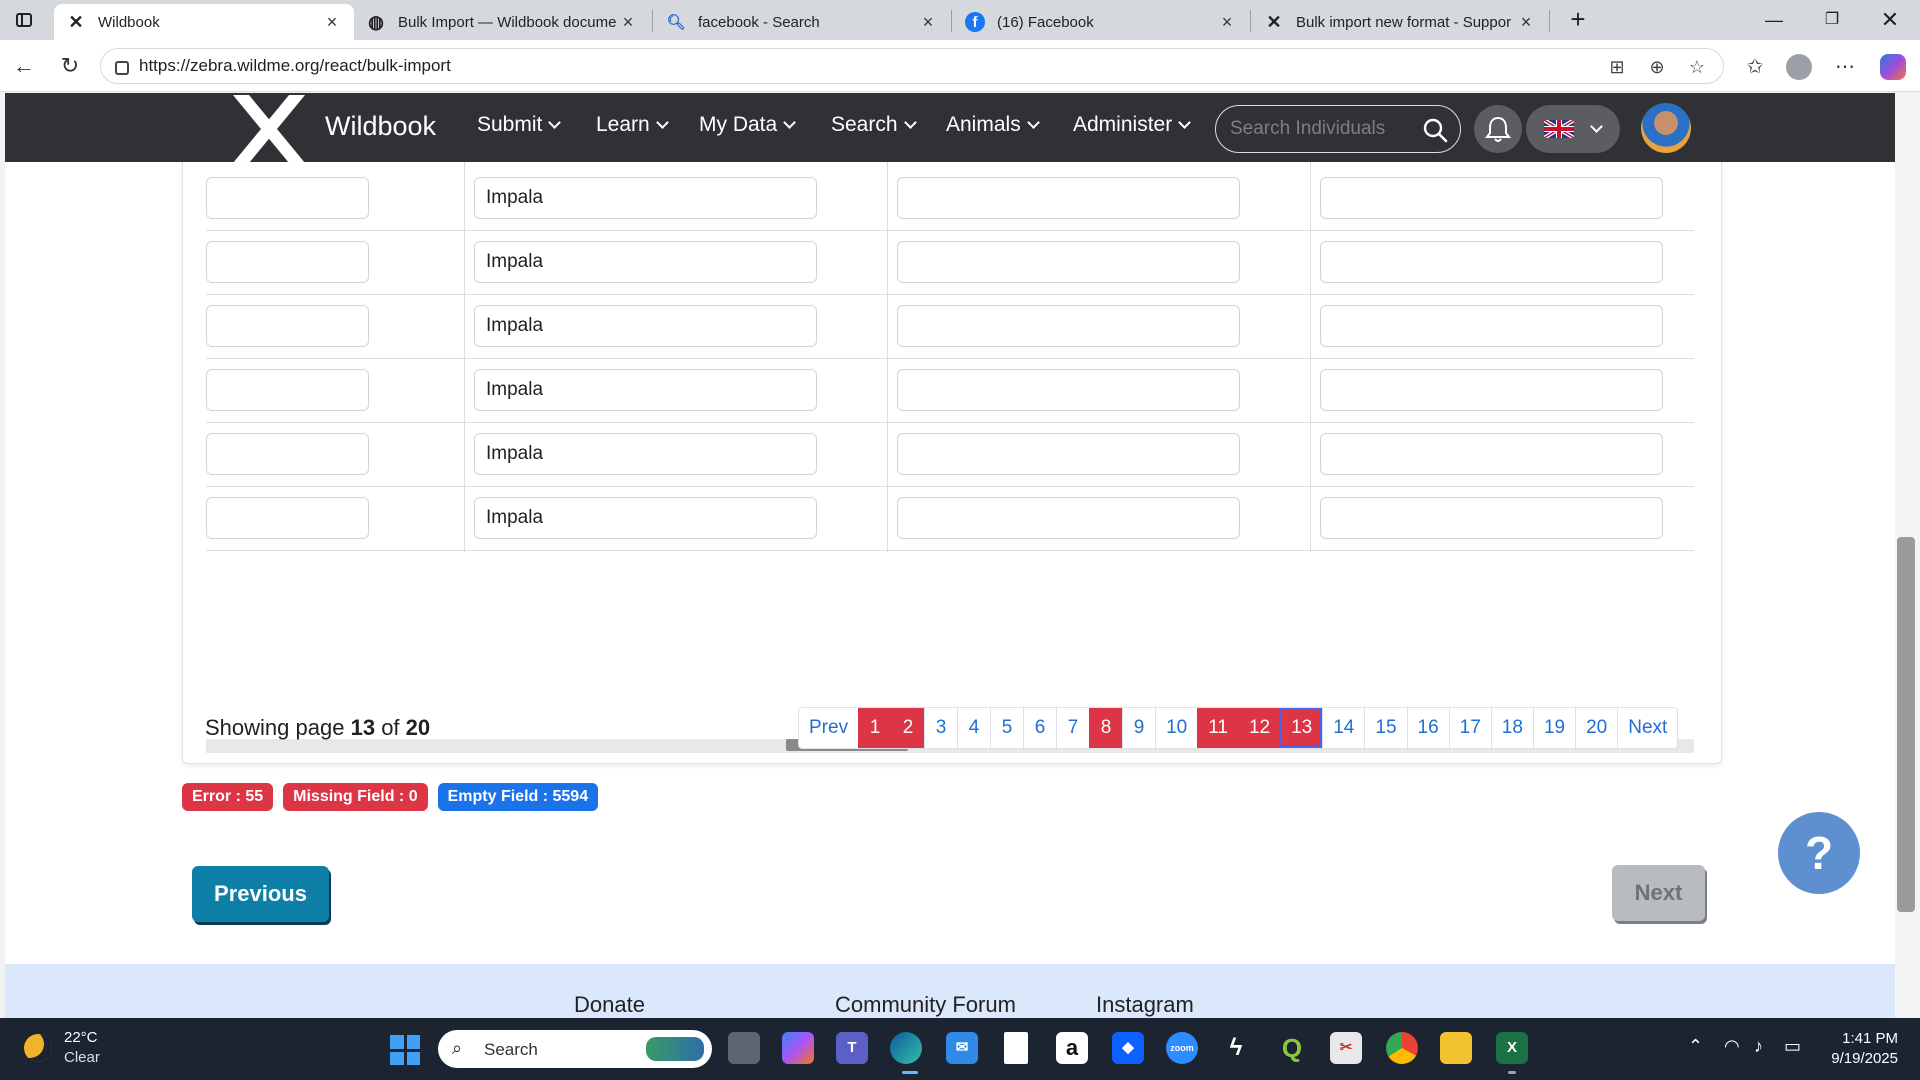  Describe the element at coordinates (1400, 22) in the screenshot. I see `browser-tab-support: ✕ Bulk import new format - Suppor ×` at that location.